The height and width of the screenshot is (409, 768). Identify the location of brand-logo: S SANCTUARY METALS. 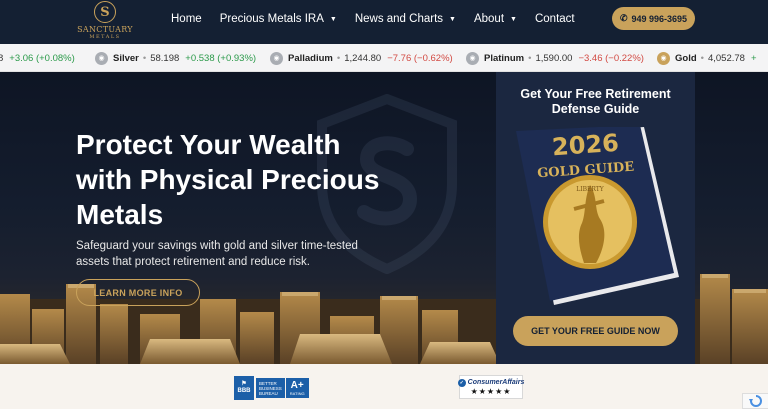
(105, 22).